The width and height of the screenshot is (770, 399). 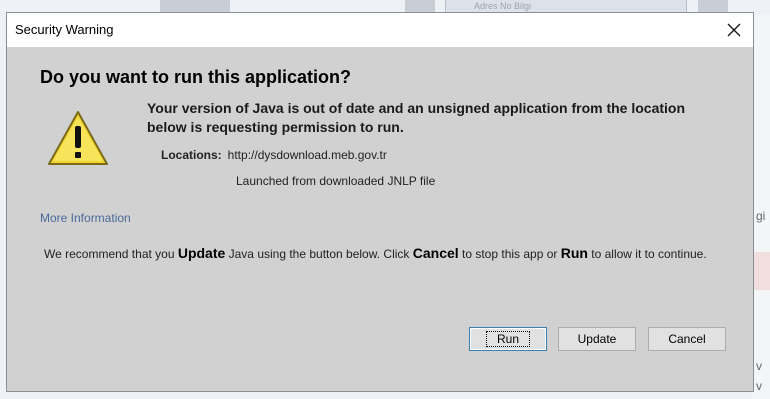 I want to click on warning-triangle-icon, so click(x=78, y=140).